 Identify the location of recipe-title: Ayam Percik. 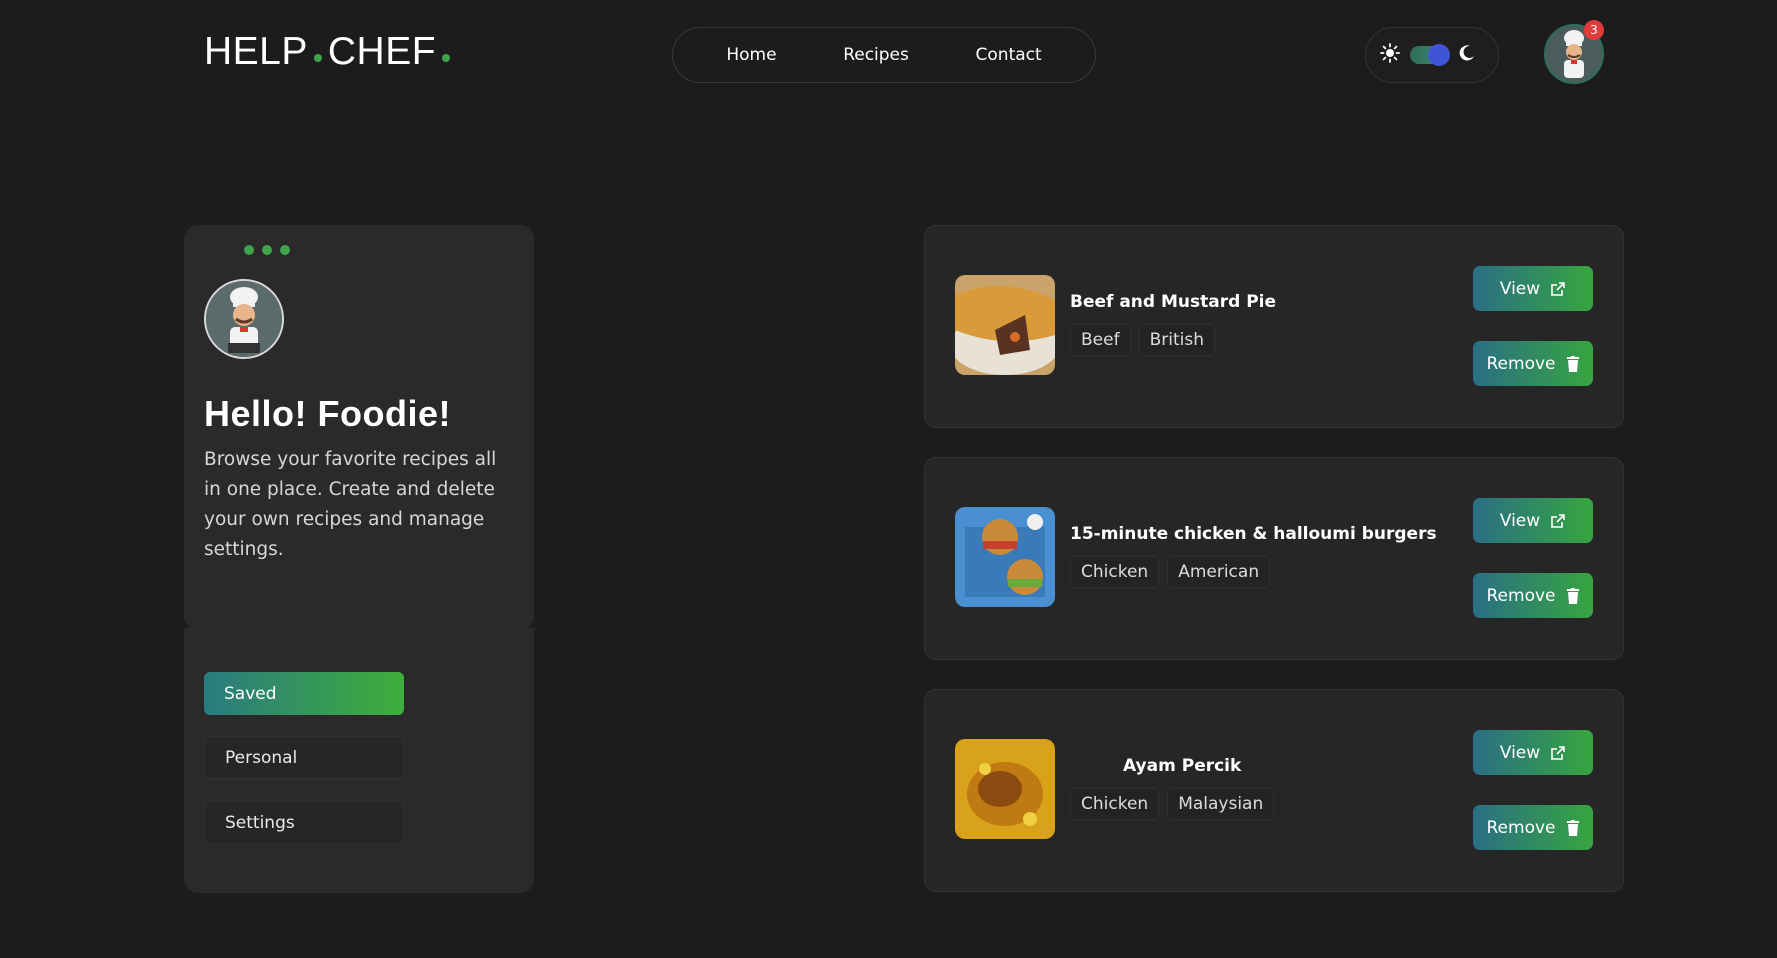
(1182, 766).